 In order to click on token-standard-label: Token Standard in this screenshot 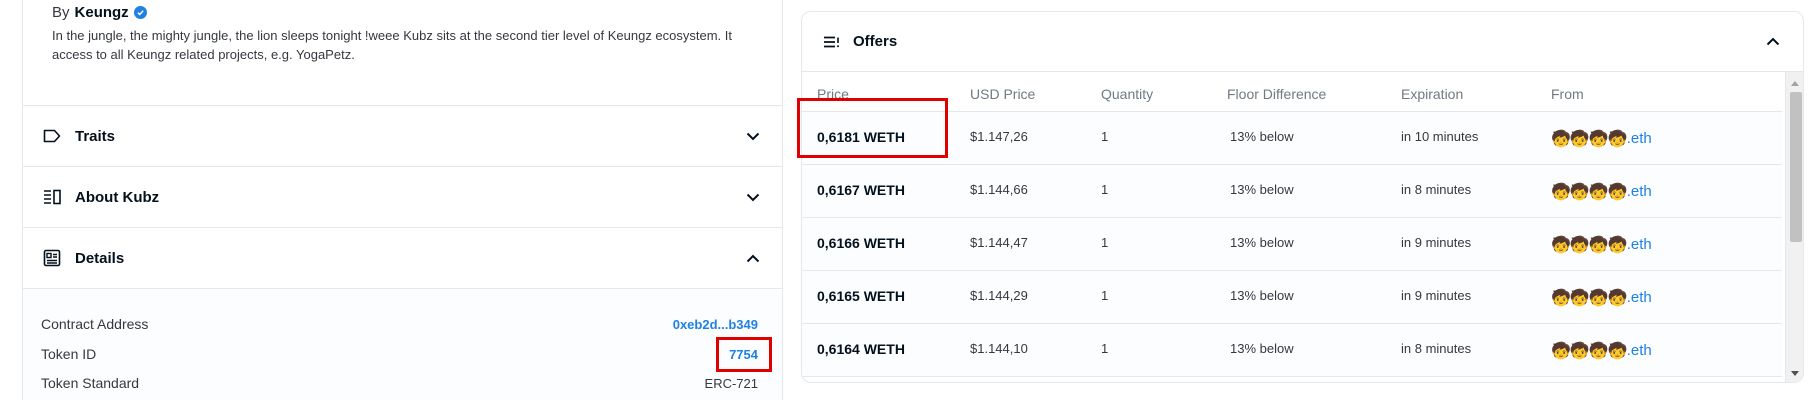, I will do `click(90, 383)`.